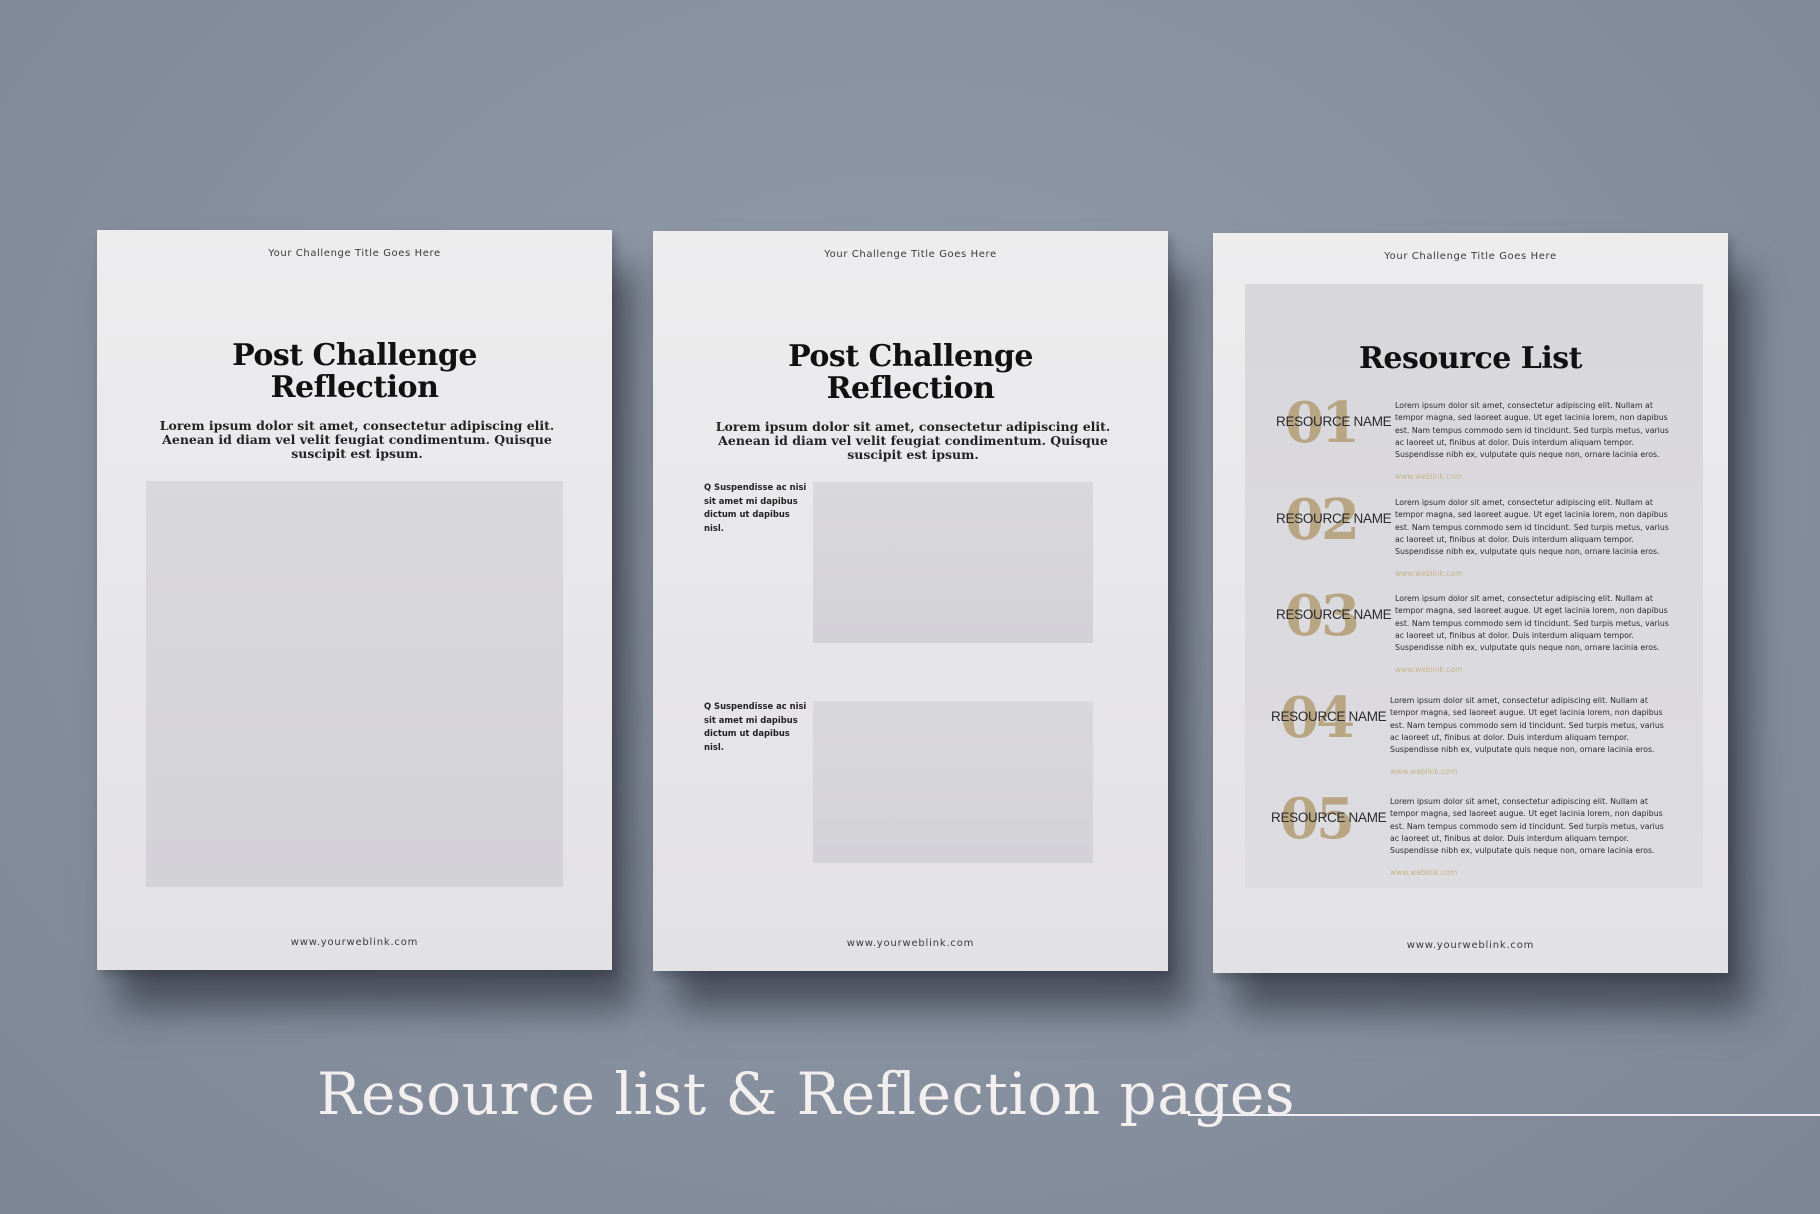  I want to click on page-title: Resource List, so click(1470, 358).